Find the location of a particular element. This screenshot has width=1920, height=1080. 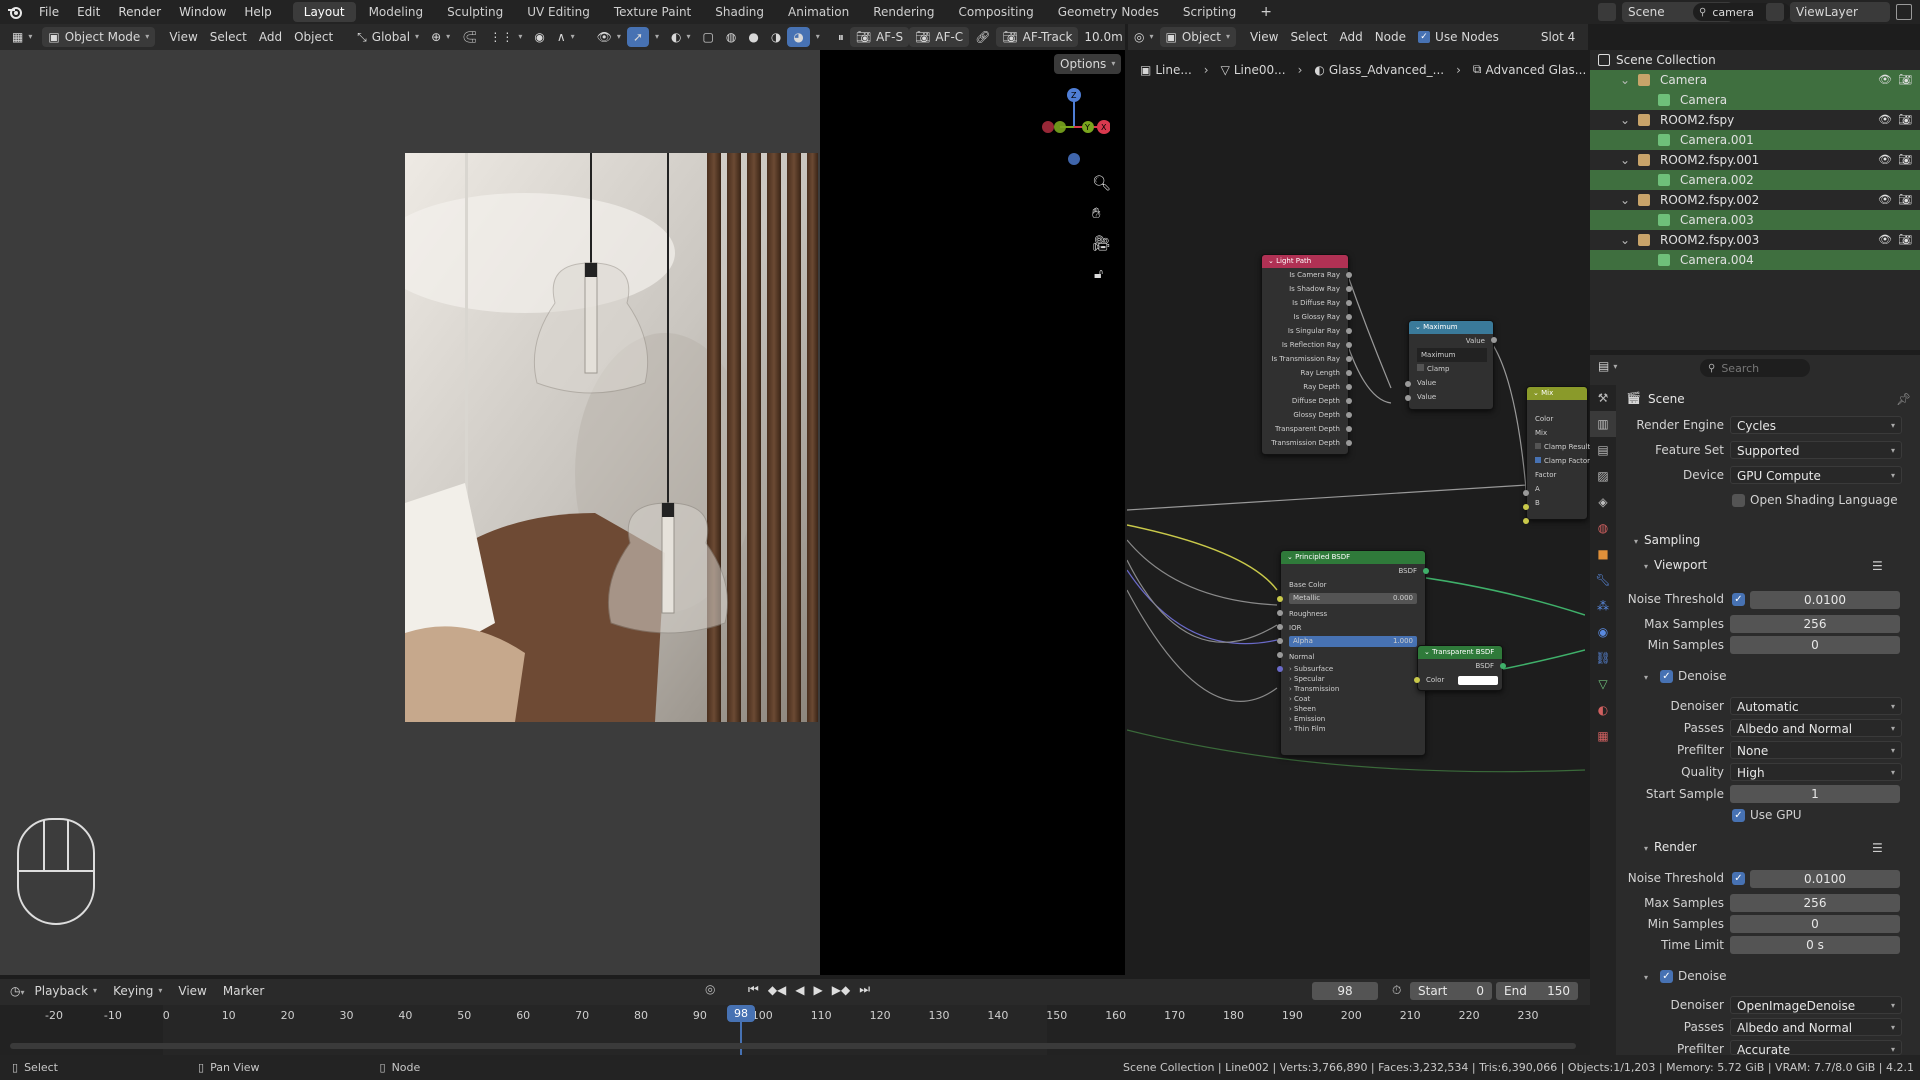

viewport-denoiser-dropdown: Automatic ▾ is located at coordinates (1816, 706).